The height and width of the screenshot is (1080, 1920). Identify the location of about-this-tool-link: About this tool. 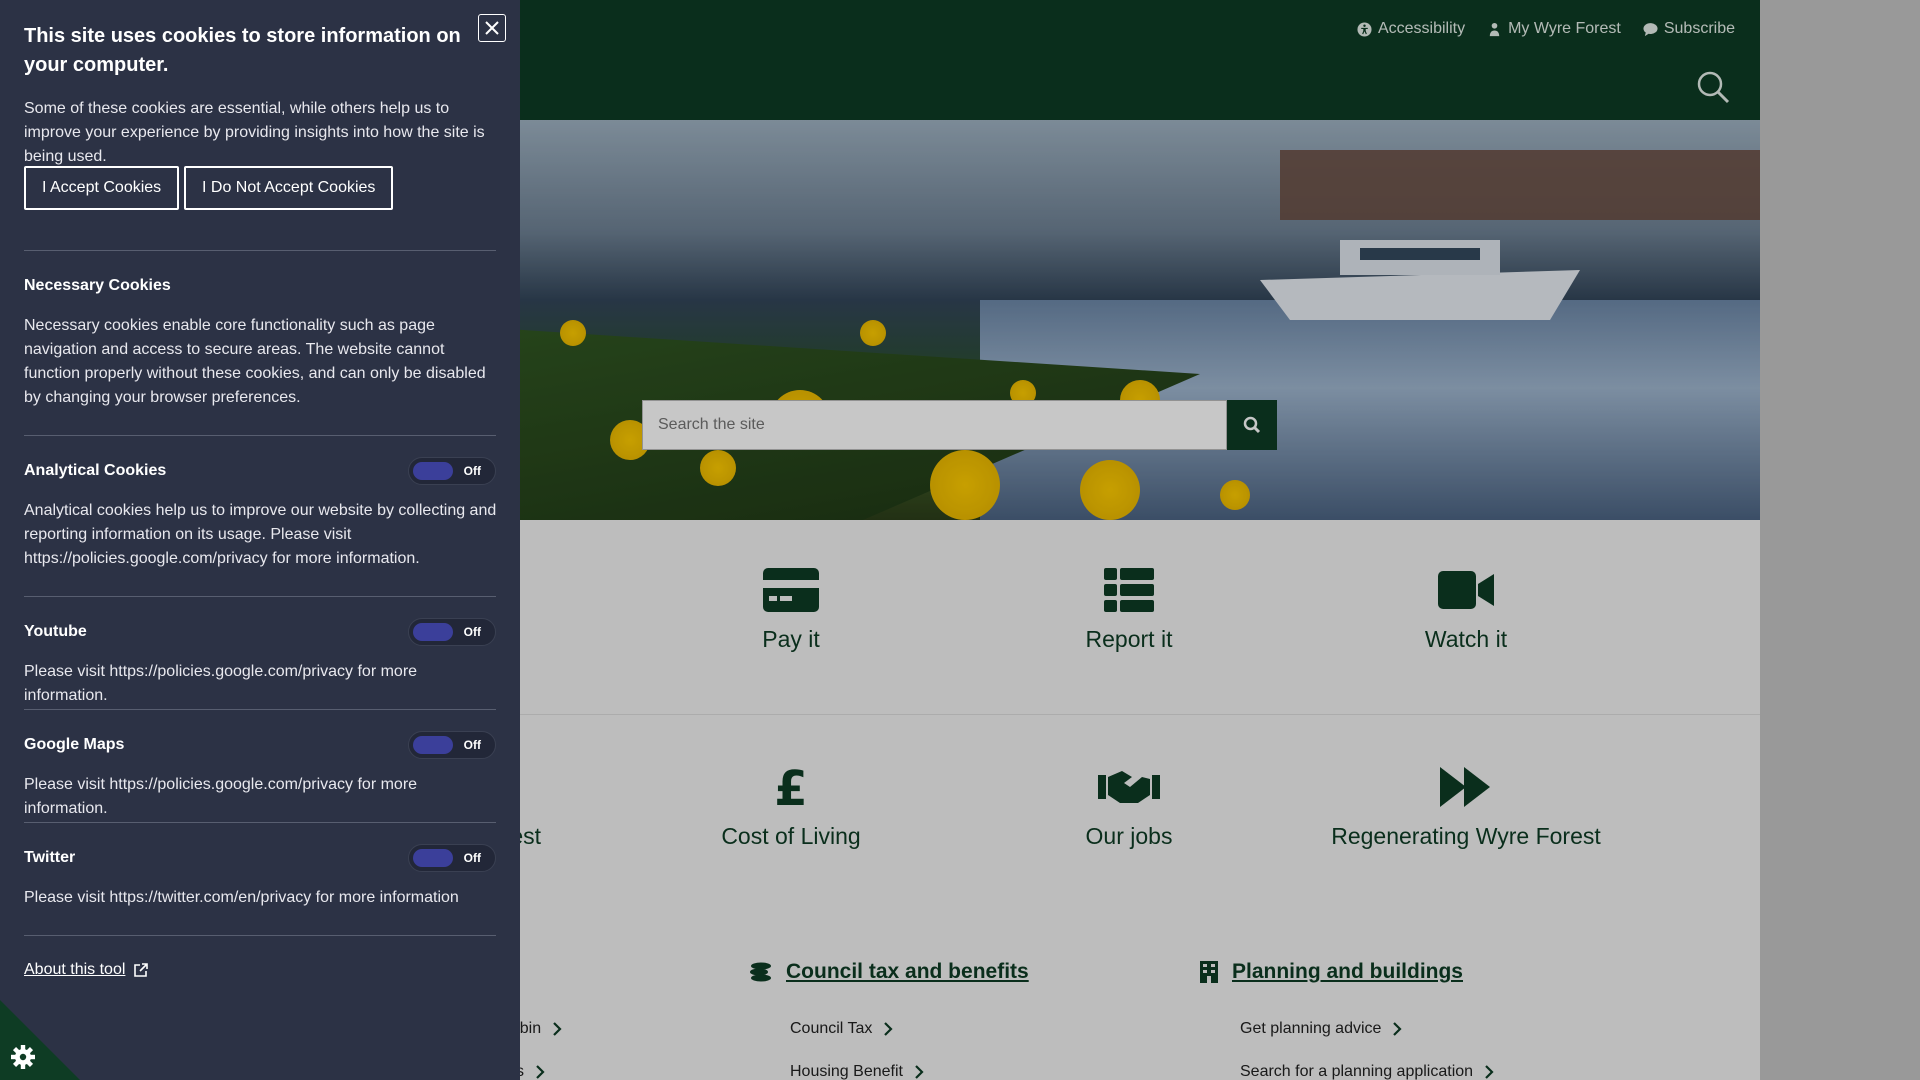
(86, 970).